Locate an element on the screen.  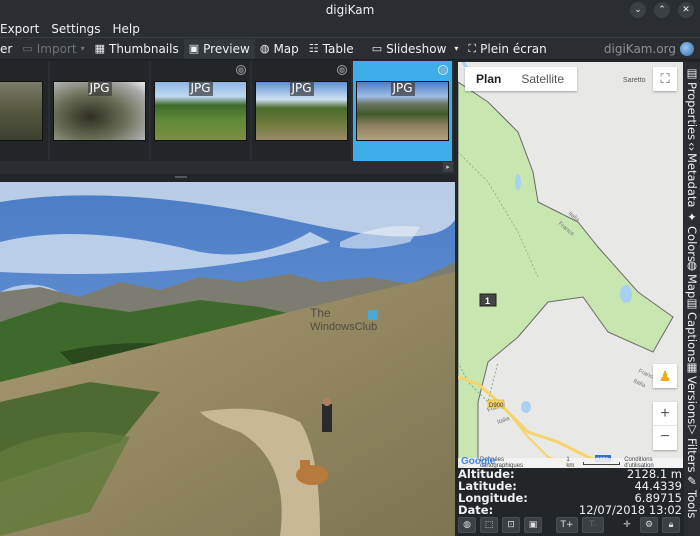
gps-key: Date: is located at coordinates (476, 510).